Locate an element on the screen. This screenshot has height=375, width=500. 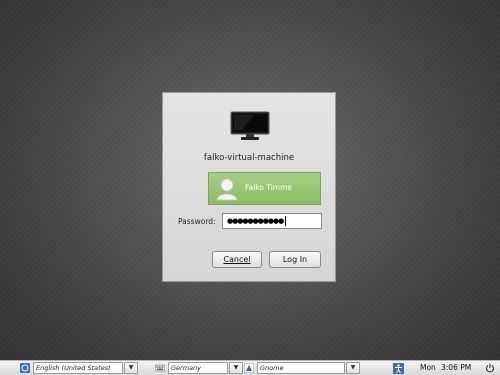
keyboard-dropdown-button: ▼ is located at coordinates (236, 368).